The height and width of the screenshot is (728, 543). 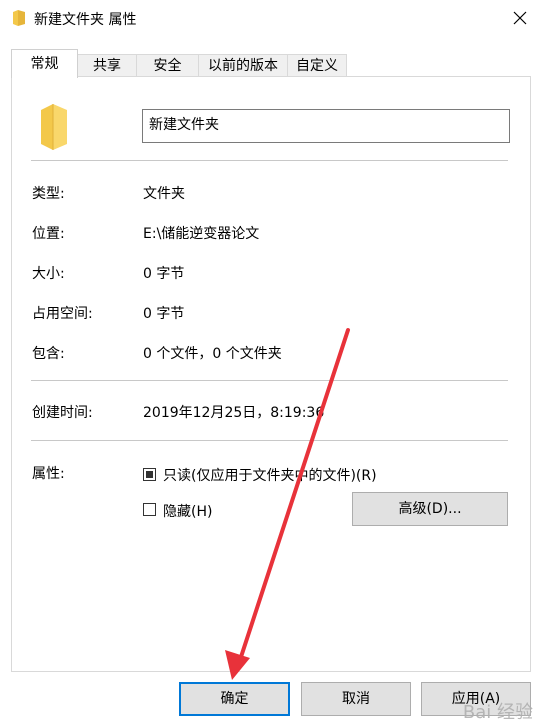 I want to click on cancel-button: 取消, so click(x=356, y=699).